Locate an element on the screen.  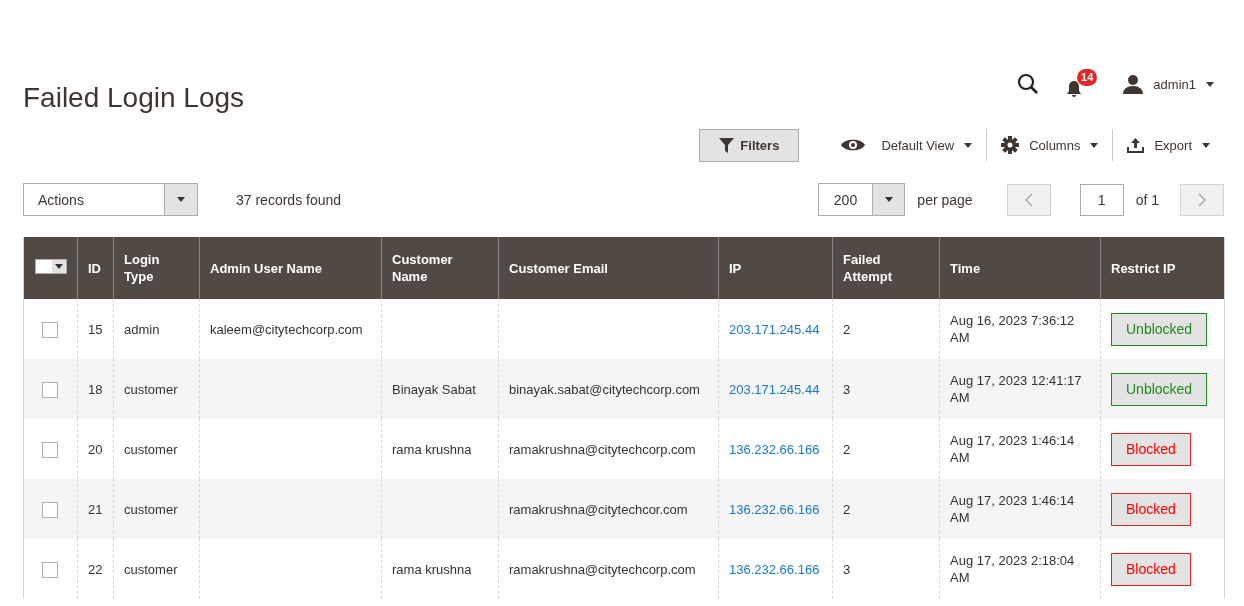
column-header: Login Type is located at coordinates (156, 268).